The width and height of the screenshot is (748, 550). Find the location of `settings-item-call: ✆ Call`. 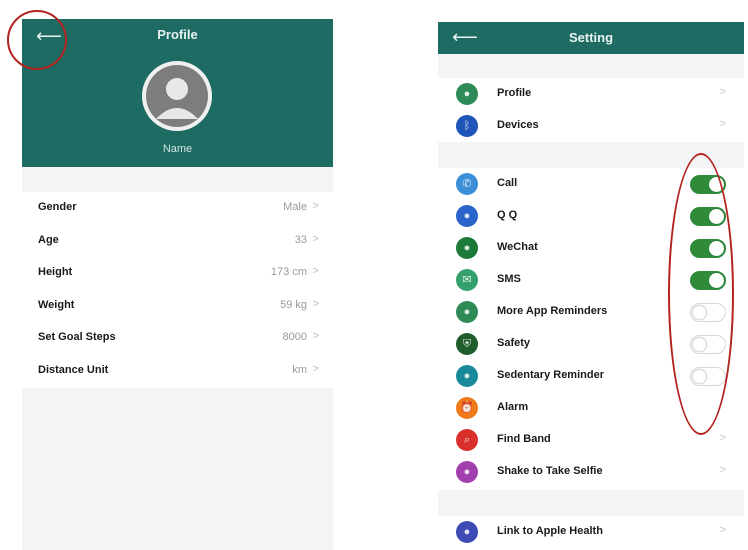

settings-item-call: ✆ Call is located at coordinates (591, 184).